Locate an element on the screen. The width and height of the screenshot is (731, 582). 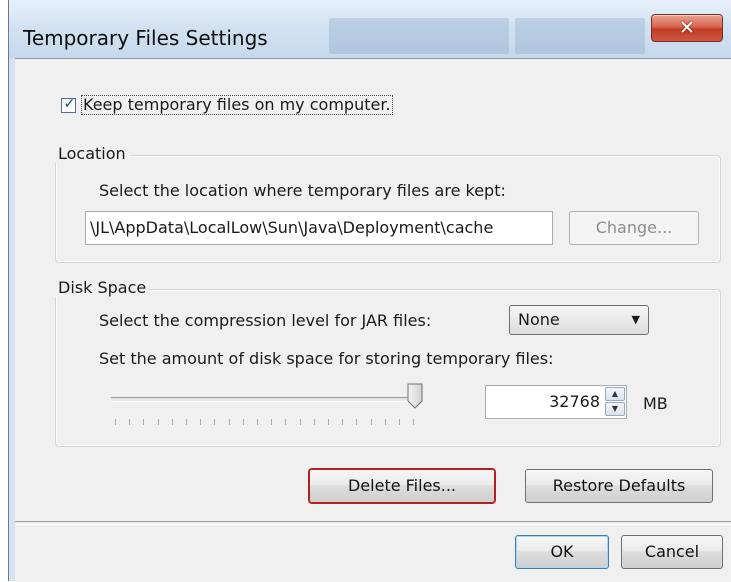
keep-temp-files-option: ✓ Keep temporary files on my computer. is located at coordinates (227, 105).